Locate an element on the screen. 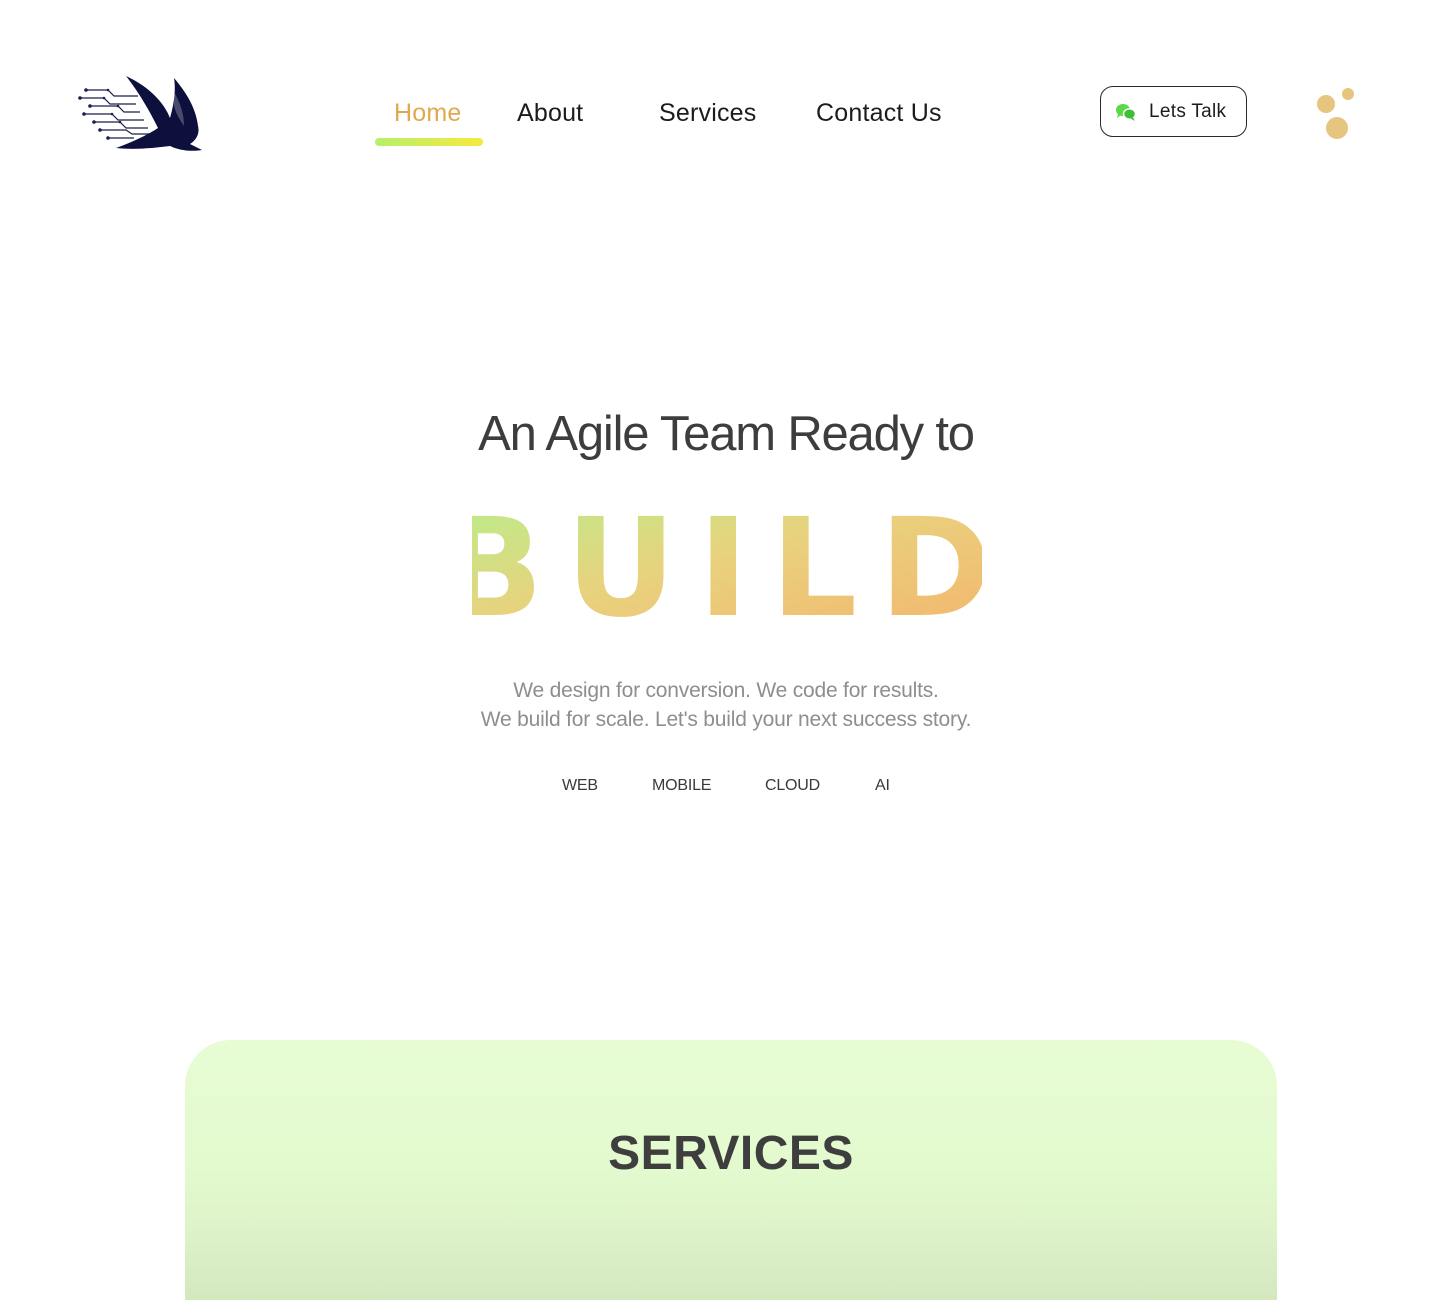 This screenshot has height=1300, width=1452. nav-link-home: Home is located at coordinates (428, 113).